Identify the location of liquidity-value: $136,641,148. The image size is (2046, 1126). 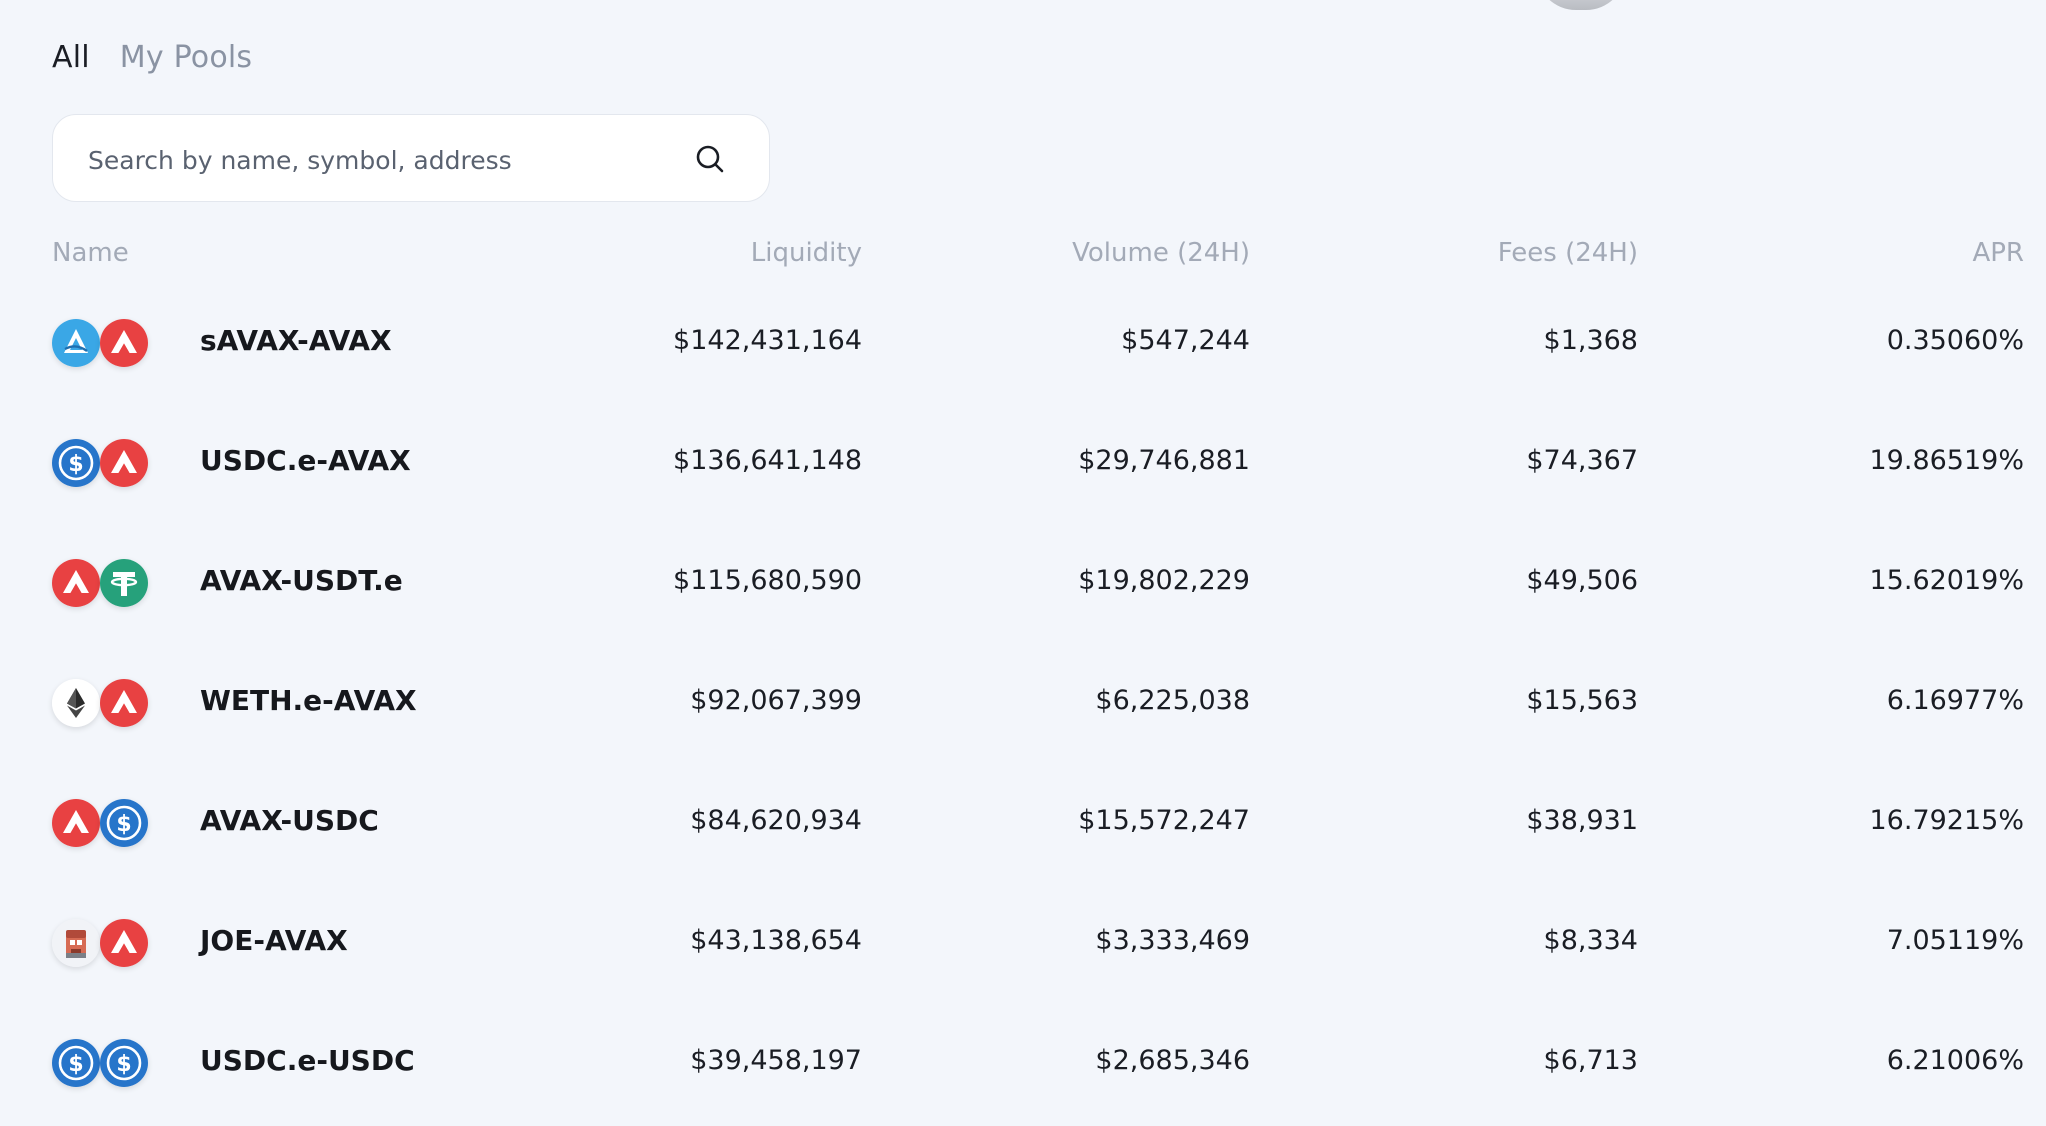
(767, 460).